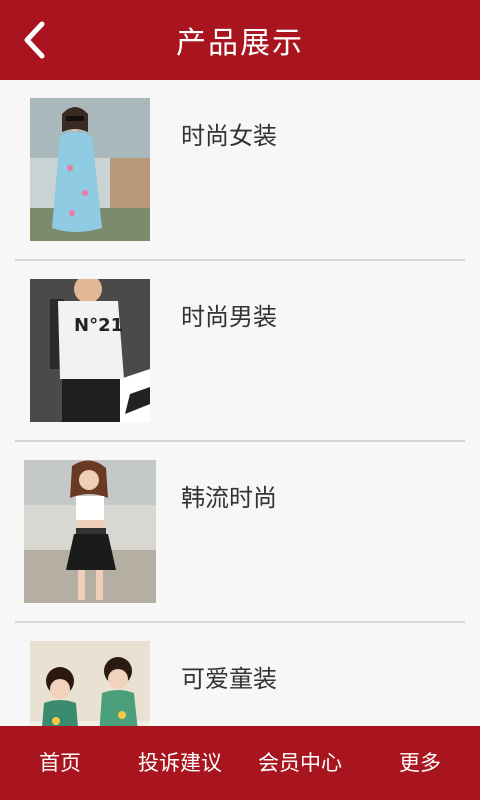 The width and height of the screenshot is (480, 800). Describe the element at coordinates (60, 763) in the screenshot. I see `tab-home: 首页` at that location.